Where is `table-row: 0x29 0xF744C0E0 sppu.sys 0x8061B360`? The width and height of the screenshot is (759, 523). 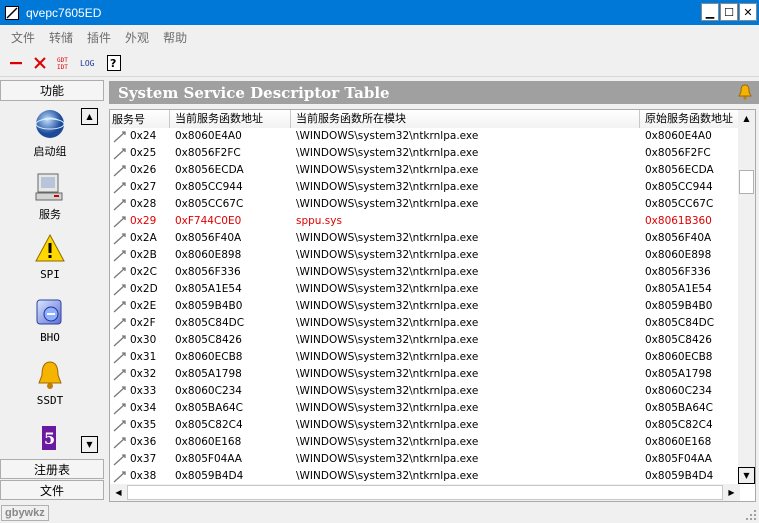
table-row: 0x29 0xF744C0E0 sppu.sys 0x8061B360 is located at coordinates (425, 221).